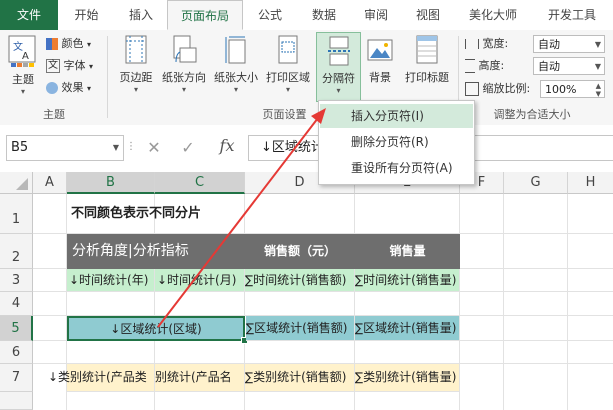 This screenshot has width=613, height=410. I want to click on print-titles-icon, so click(427, 49).